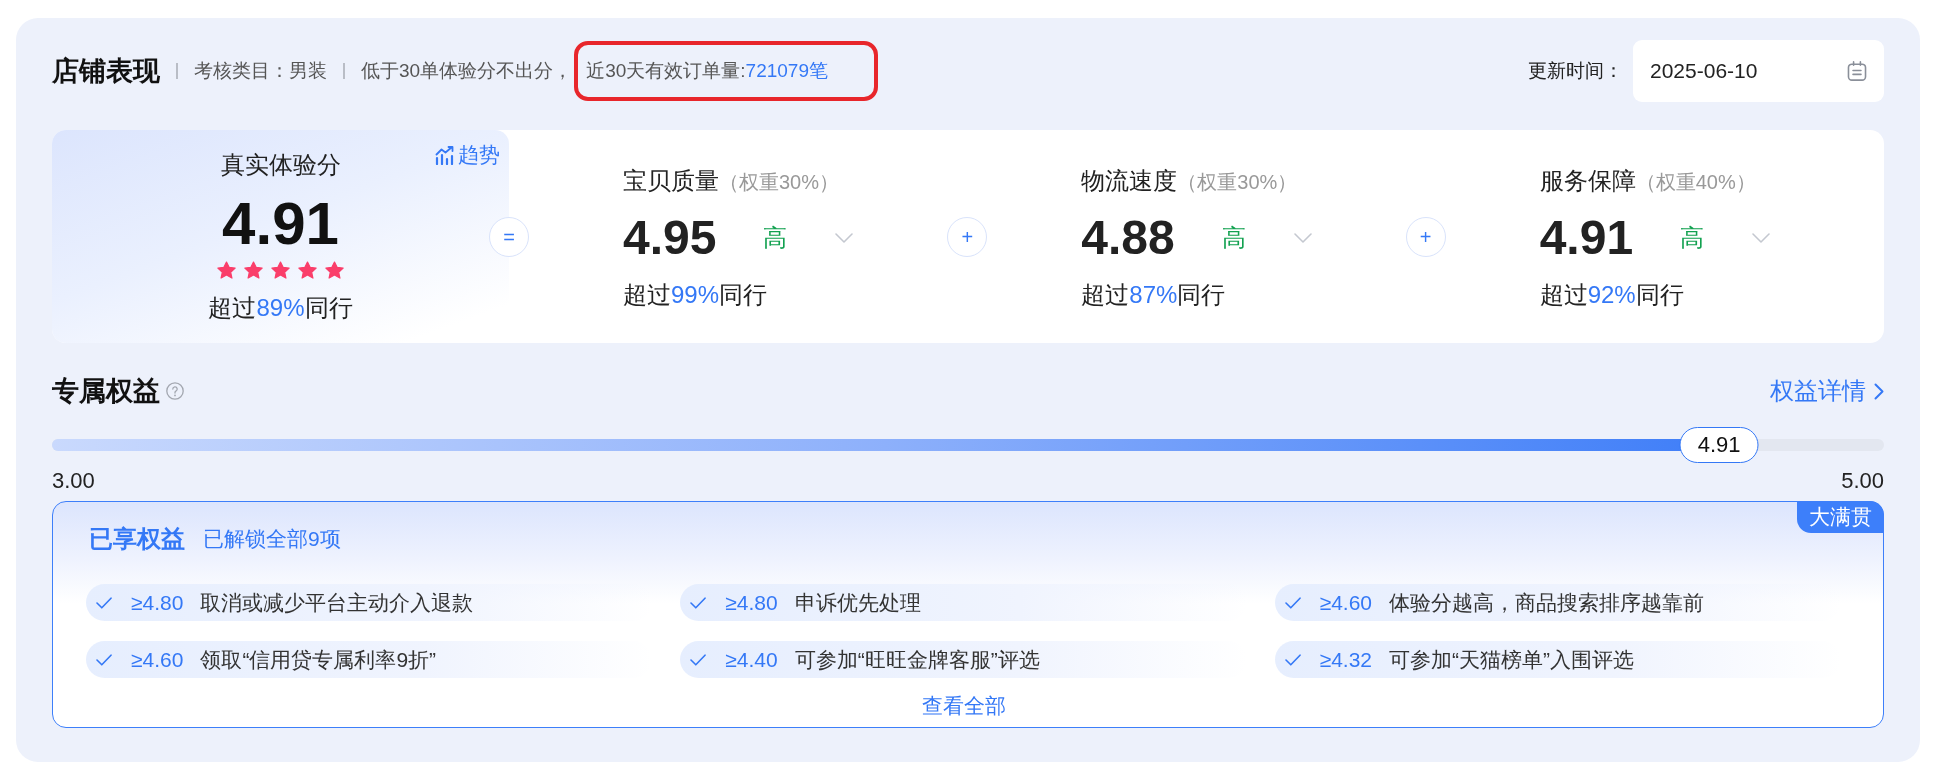 This screenshot has height=776, width=1936. Describe the element at coordinates (1128, 238) in the screenshot. I see `metric-score: 4.88` at that location.